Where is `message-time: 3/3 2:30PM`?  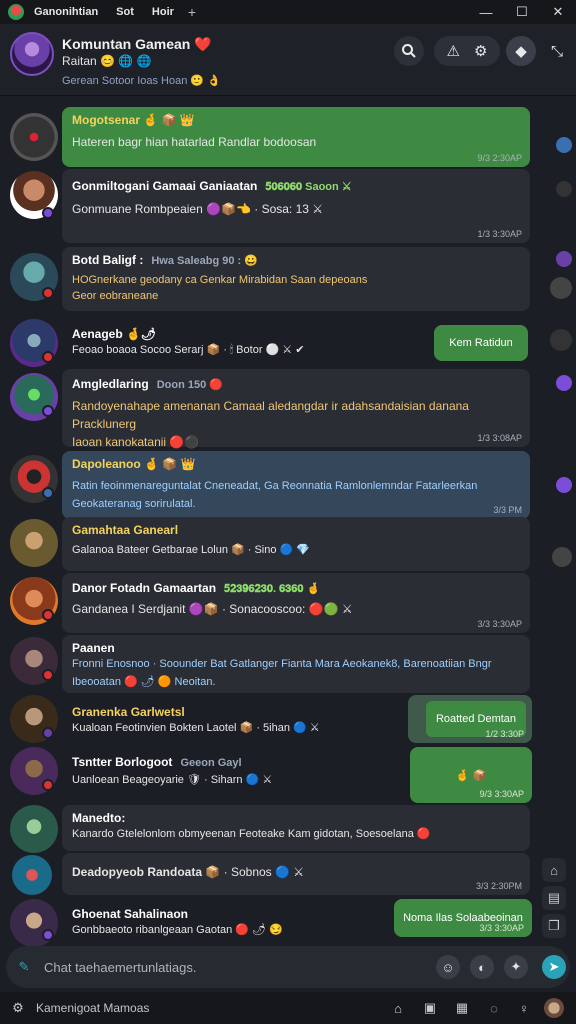
message-time: 3/3 2:30PM is located at coordinates (498, 886).